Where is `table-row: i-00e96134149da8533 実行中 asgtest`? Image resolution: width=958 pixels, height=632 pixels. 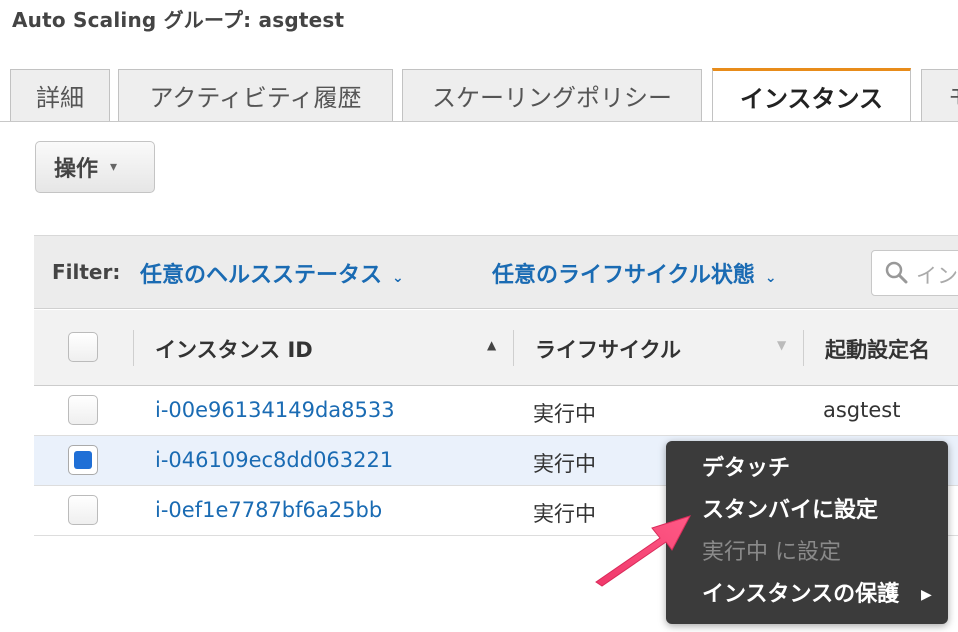 table-row: i-00e96134149da8533 実行中 asgtest is located at coordinates (496, 411).